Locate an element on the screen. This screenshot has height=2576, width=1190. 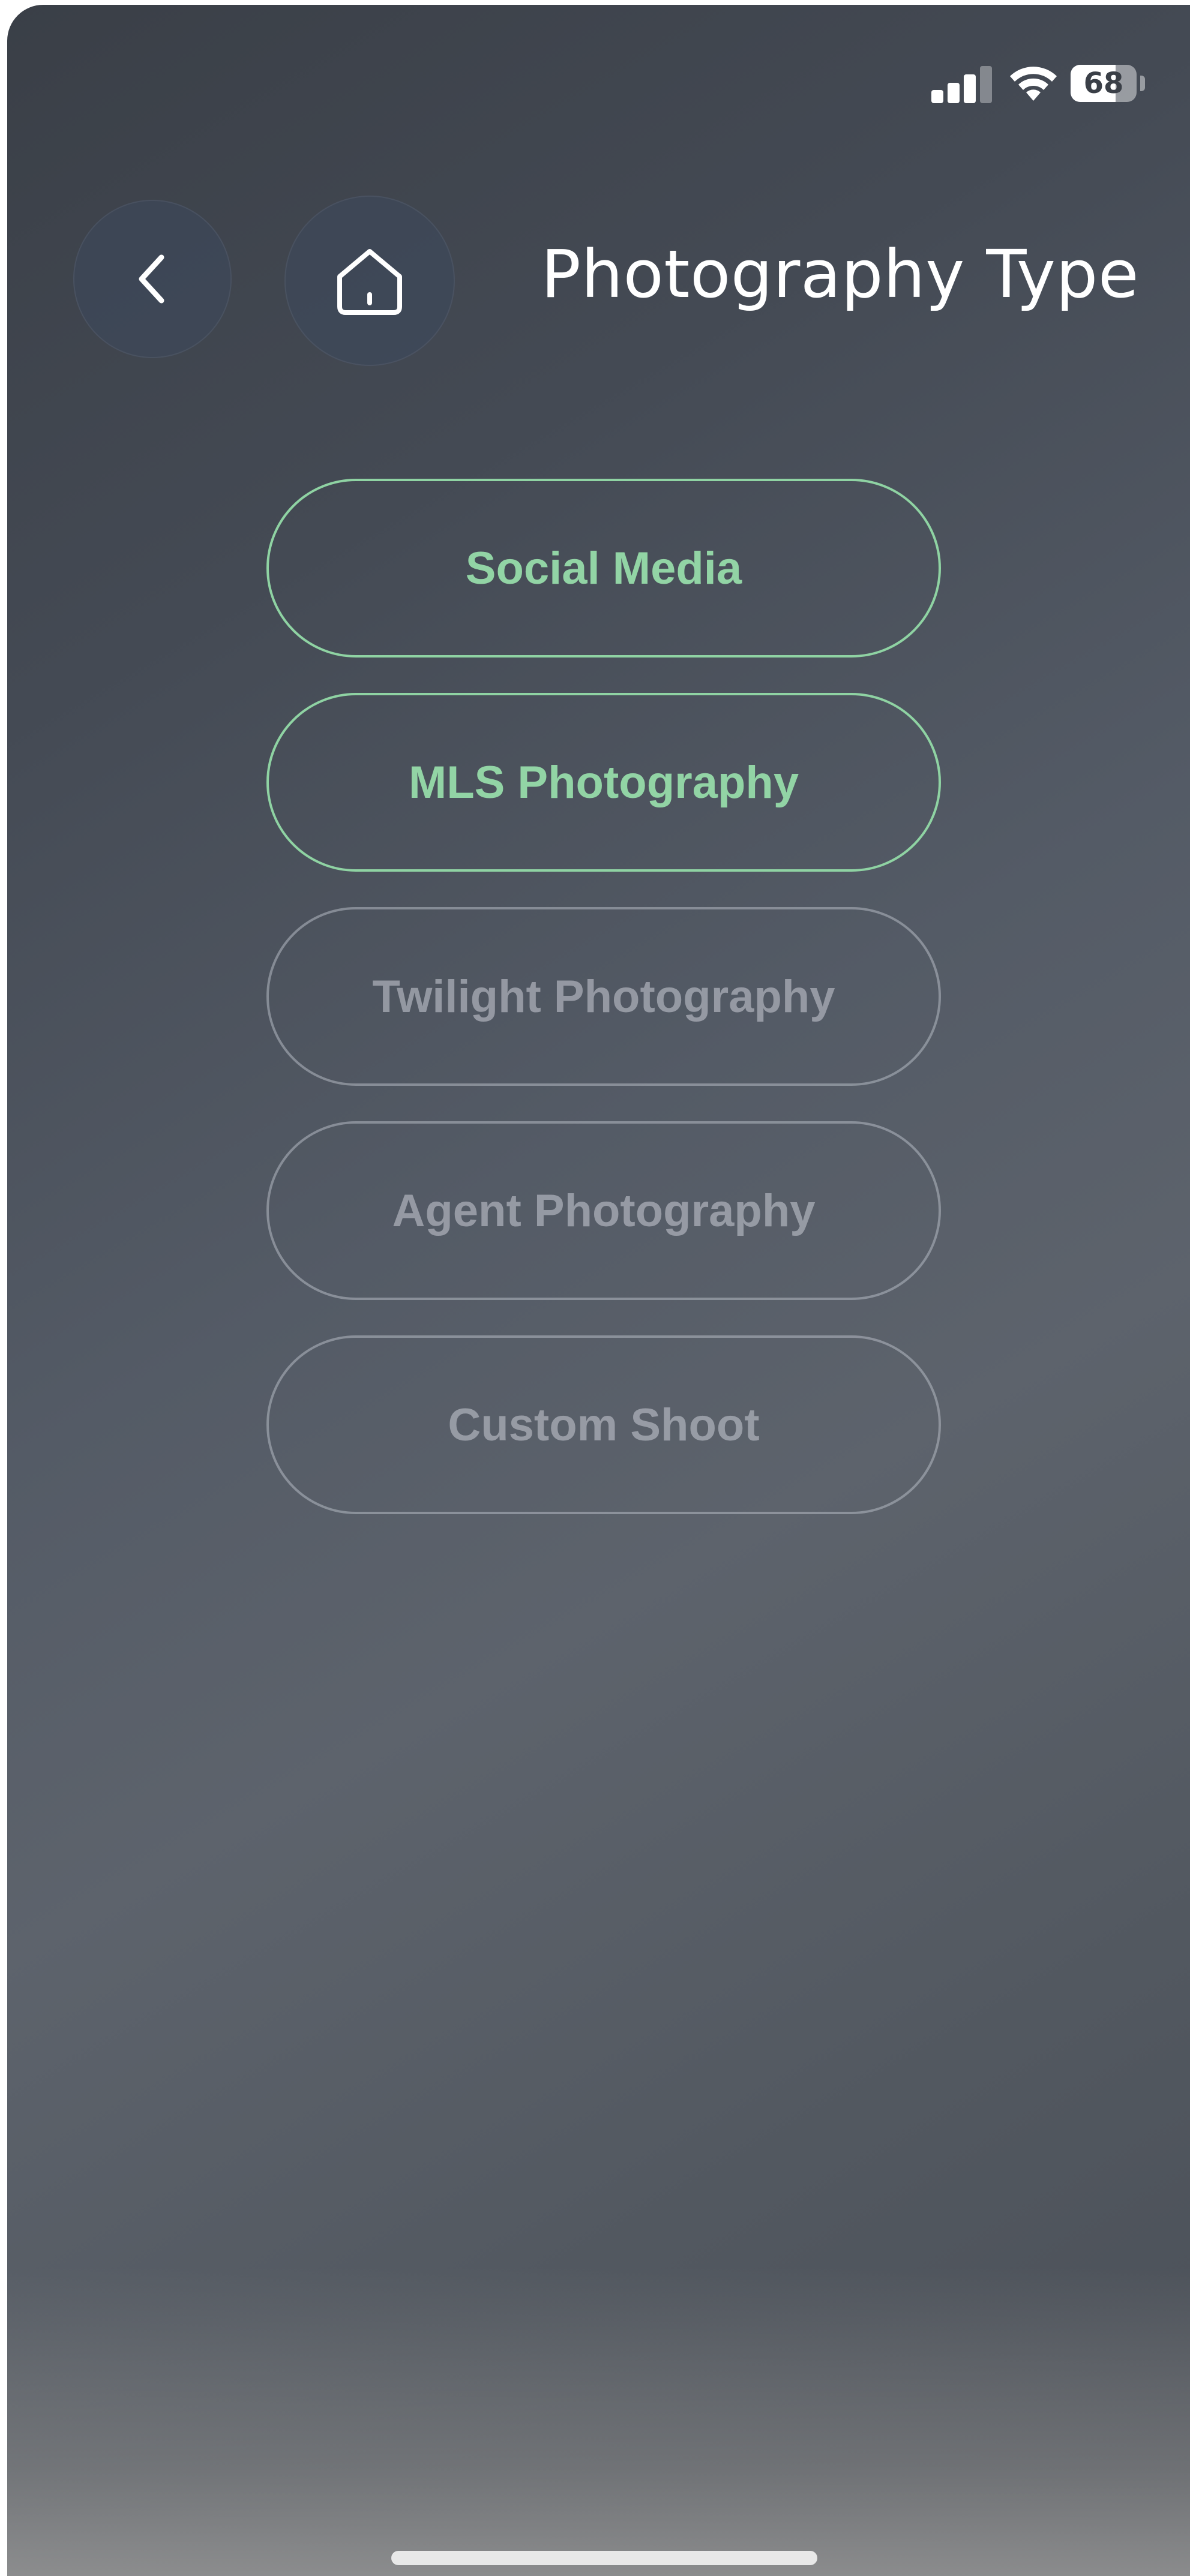
option-mls-photography: MLS Photography is located at coordinates (603, 782).